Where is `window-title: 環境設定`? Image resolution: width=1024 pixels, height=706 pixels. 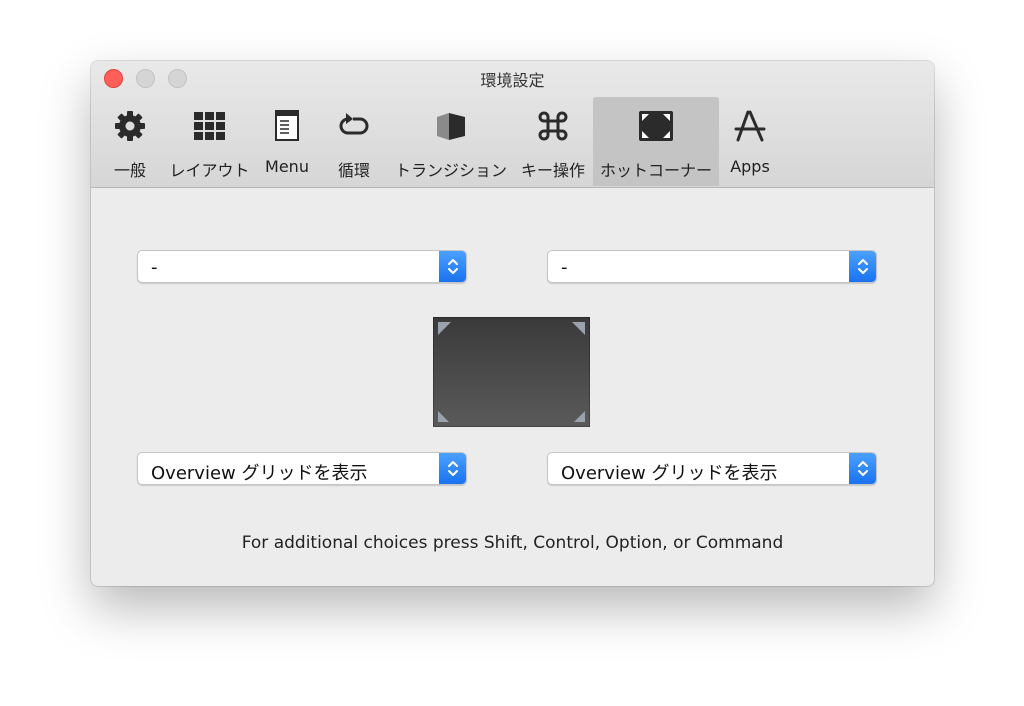 window-title: 環境設定 is located at coordinates (512, 80).